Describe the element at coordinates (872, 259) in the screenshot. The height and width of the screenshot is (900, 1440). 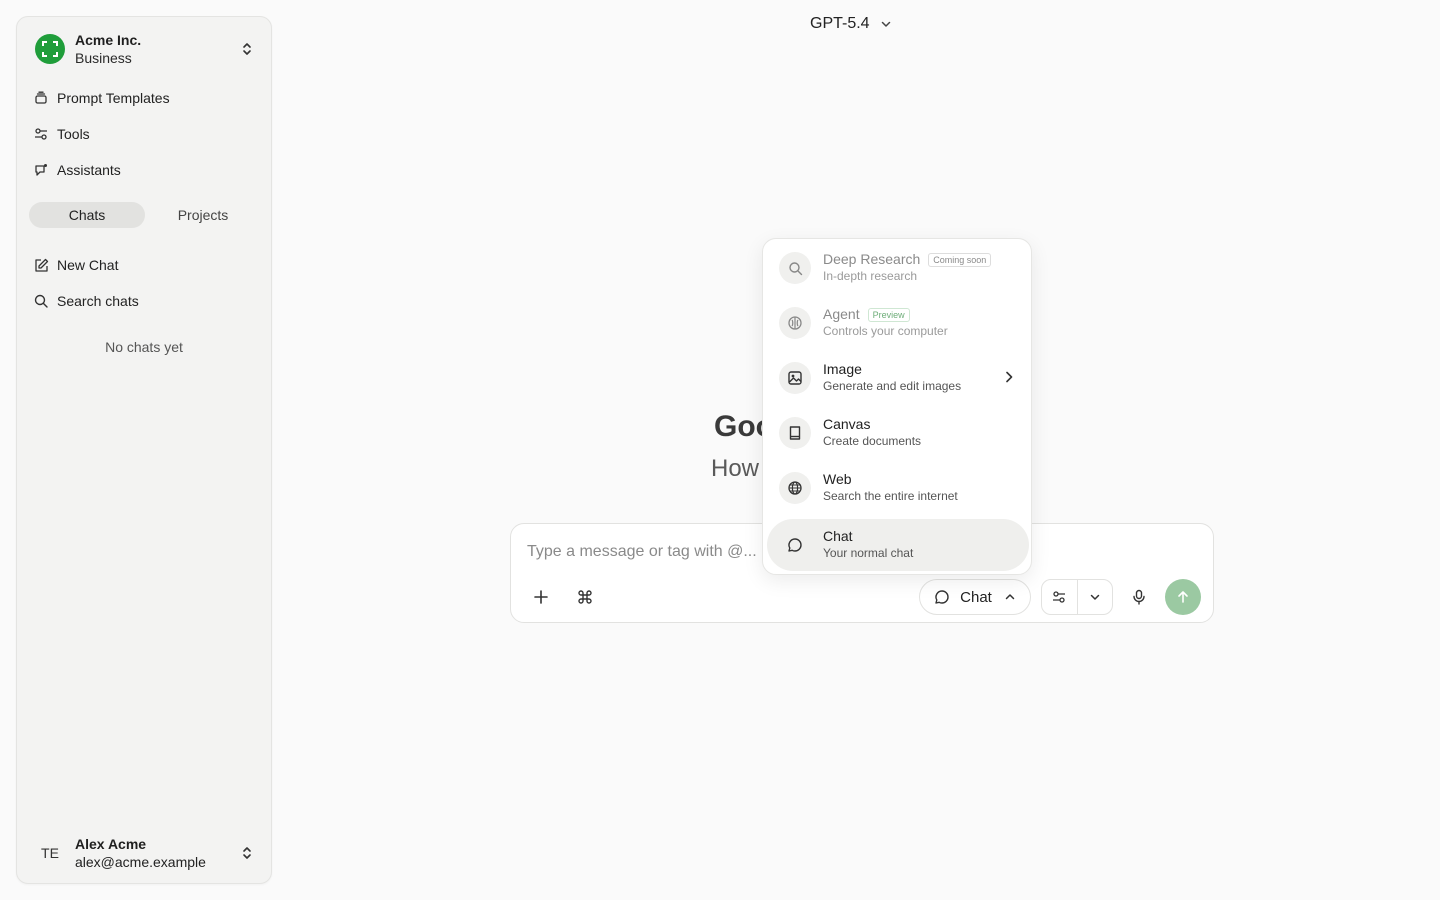
I see `menu-item-title: Deep Research` at that location.